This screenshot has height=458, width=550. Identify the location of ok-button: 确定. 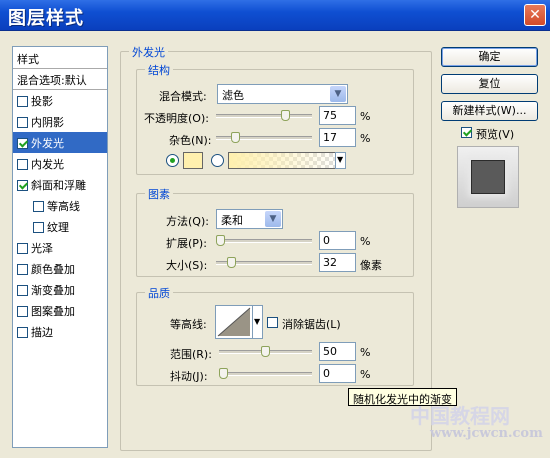
(489, 57).